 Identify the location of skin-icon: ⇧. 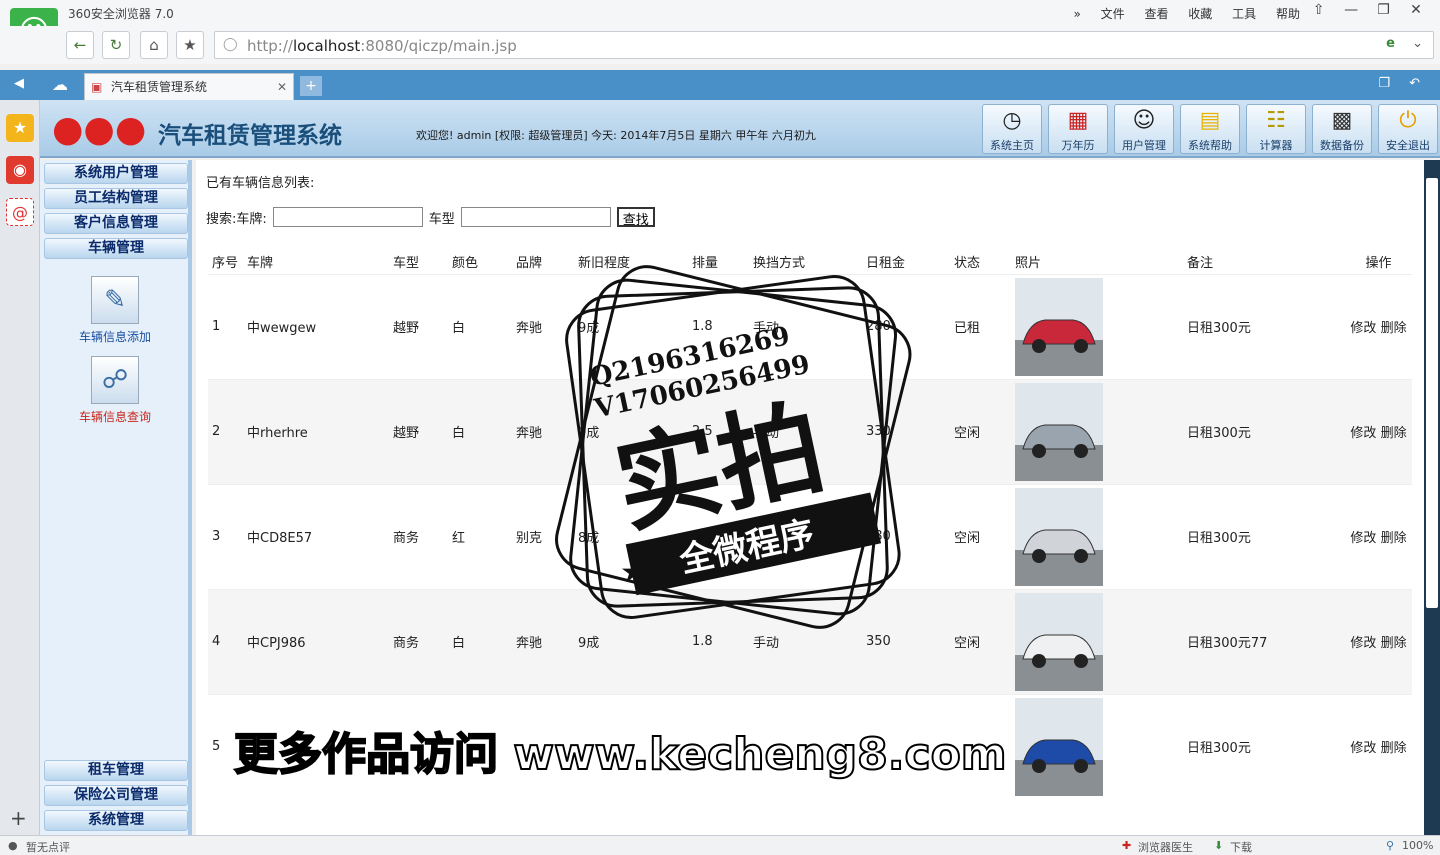
(1319, 10).